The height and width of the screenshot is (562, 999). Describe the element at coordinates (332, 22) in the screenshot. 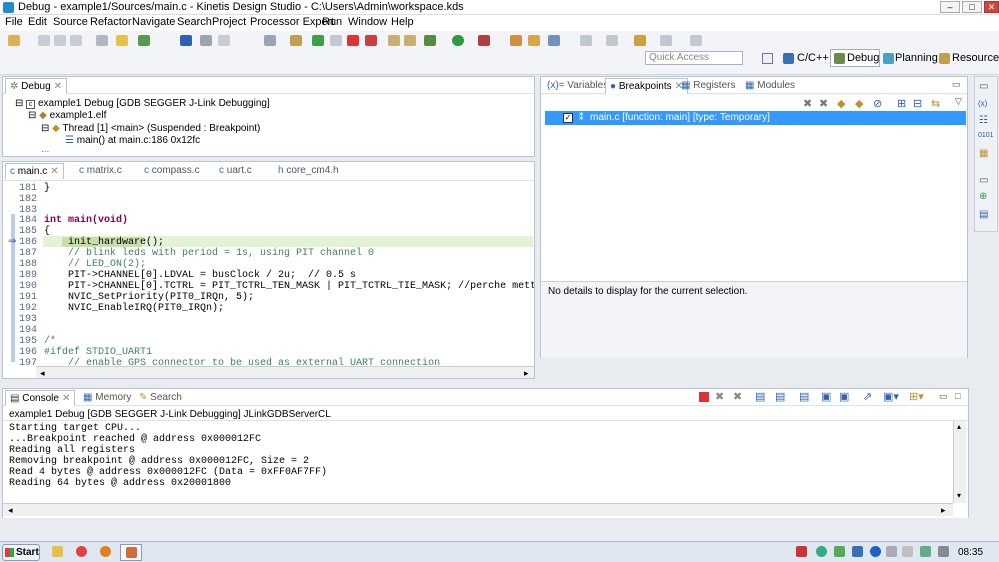

I see `menu-run: Run` at that location.